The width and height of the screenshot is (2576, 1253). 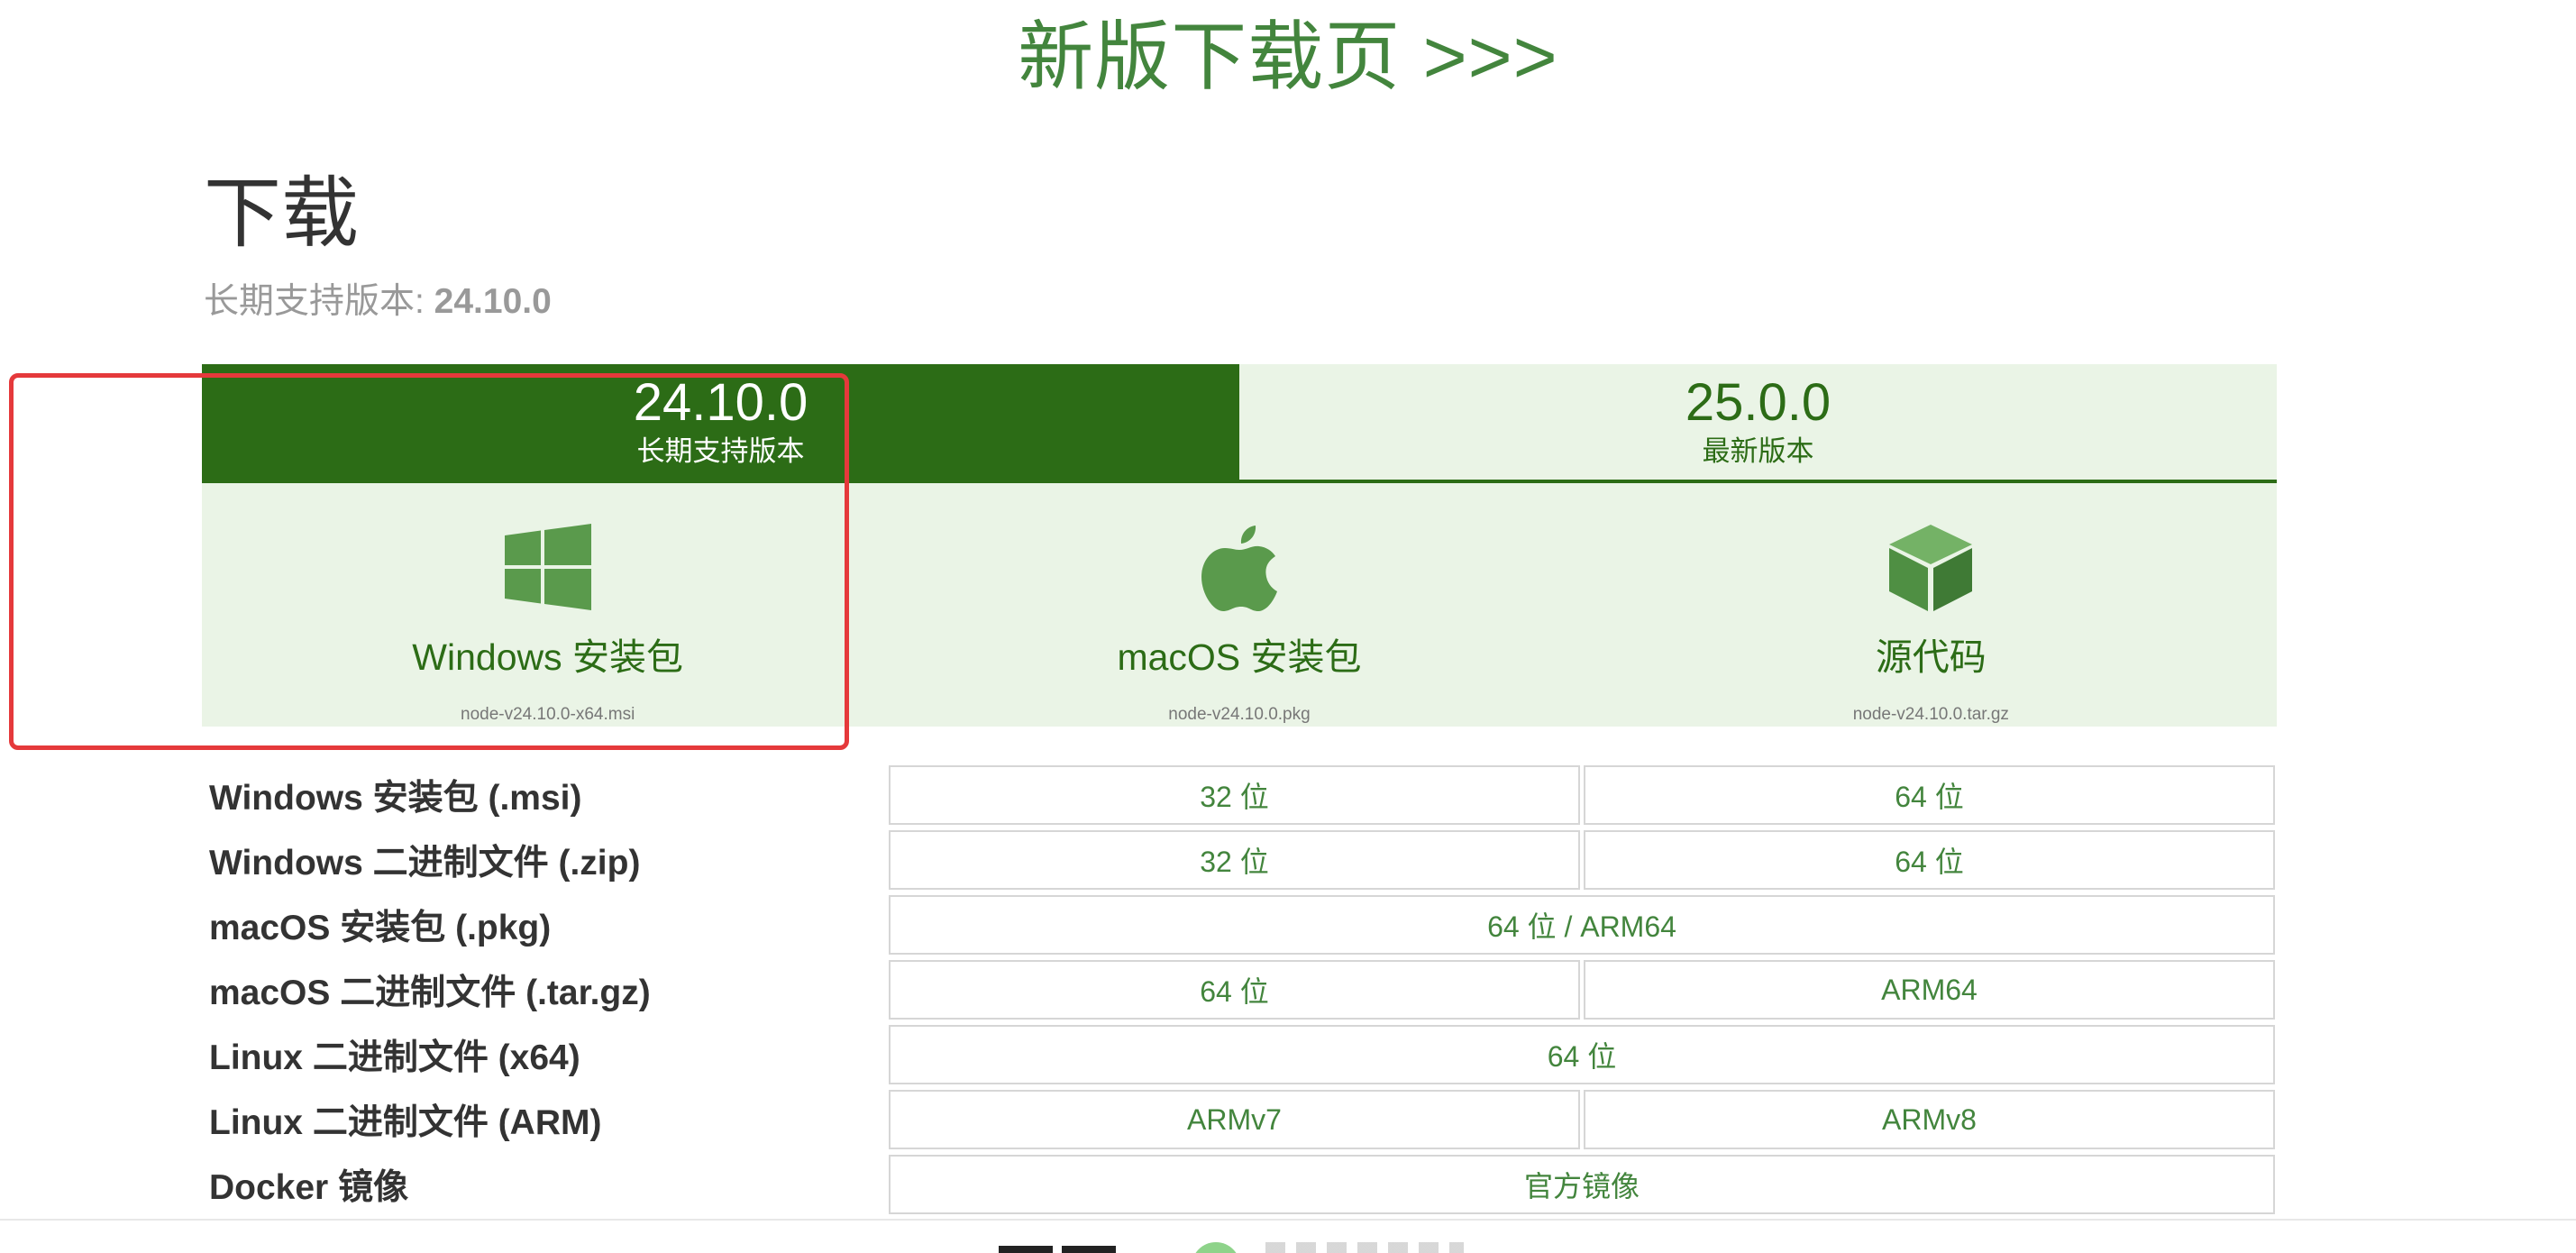 What do you see at coordinates (1758, 451) in the screenshot?
I see `tab-current-label: 最新版本` at bounding box center [1758, 451].